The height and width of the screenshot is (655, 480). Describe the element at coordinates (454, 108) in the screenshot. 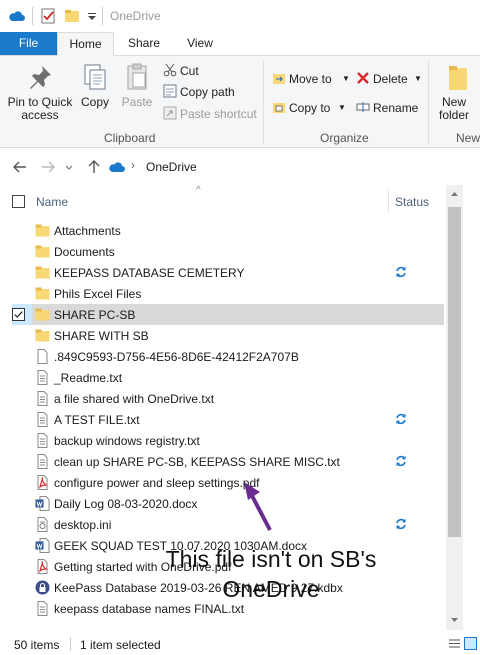

I see `new-folder-label: New folder` at that location.